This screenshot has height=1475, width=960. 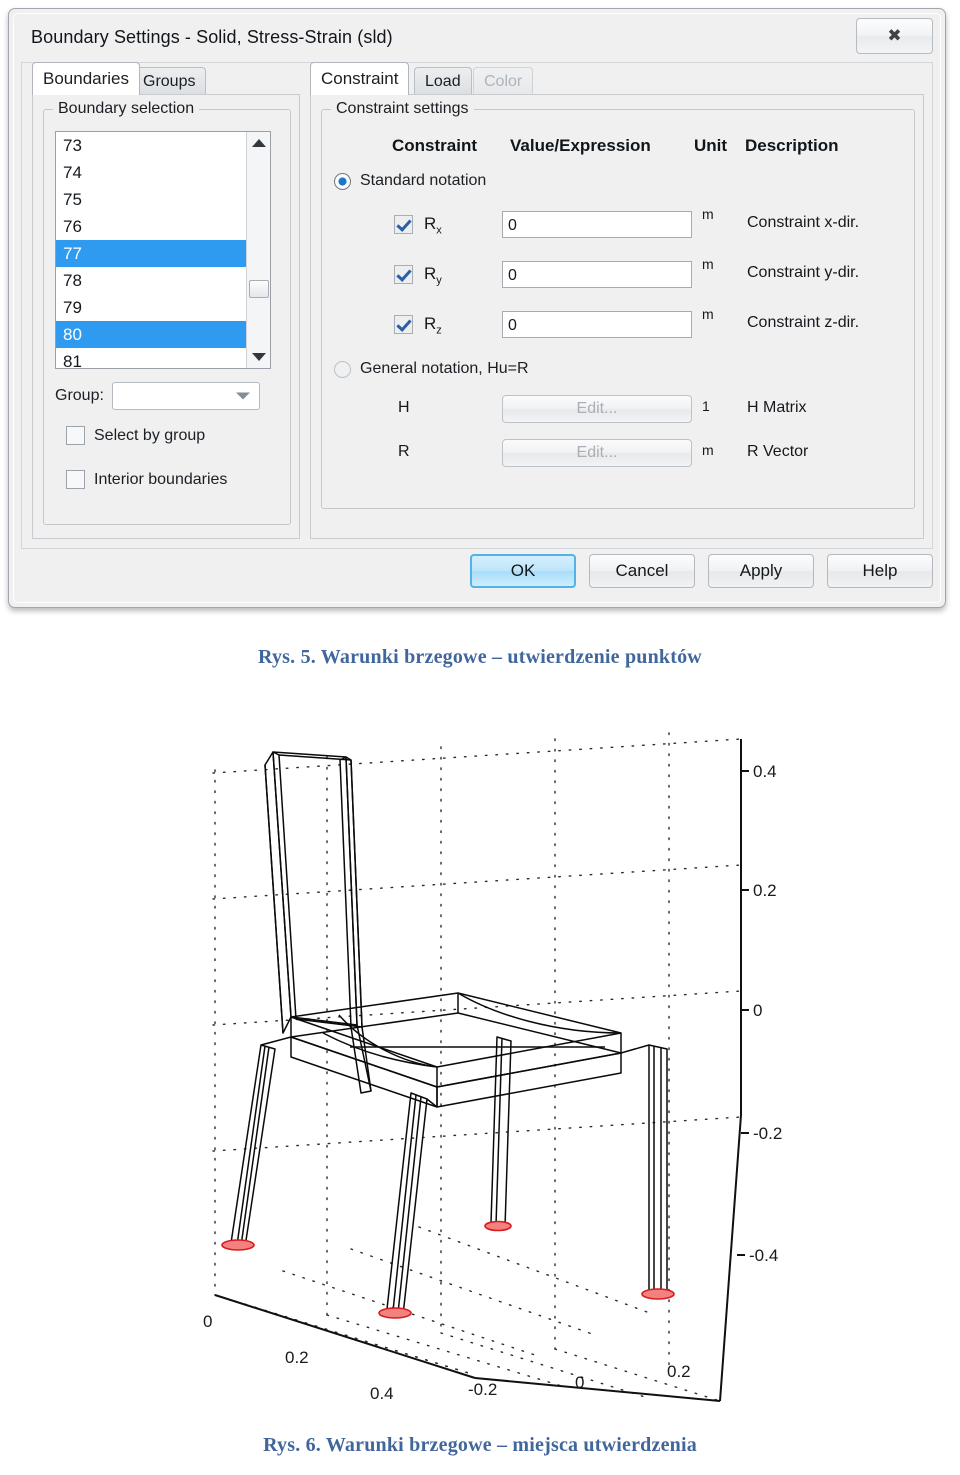 What do you see at coordinates (597, 224) in the screenshot?
I see `rx-value-input: 0` at bounding box center [597, 224].